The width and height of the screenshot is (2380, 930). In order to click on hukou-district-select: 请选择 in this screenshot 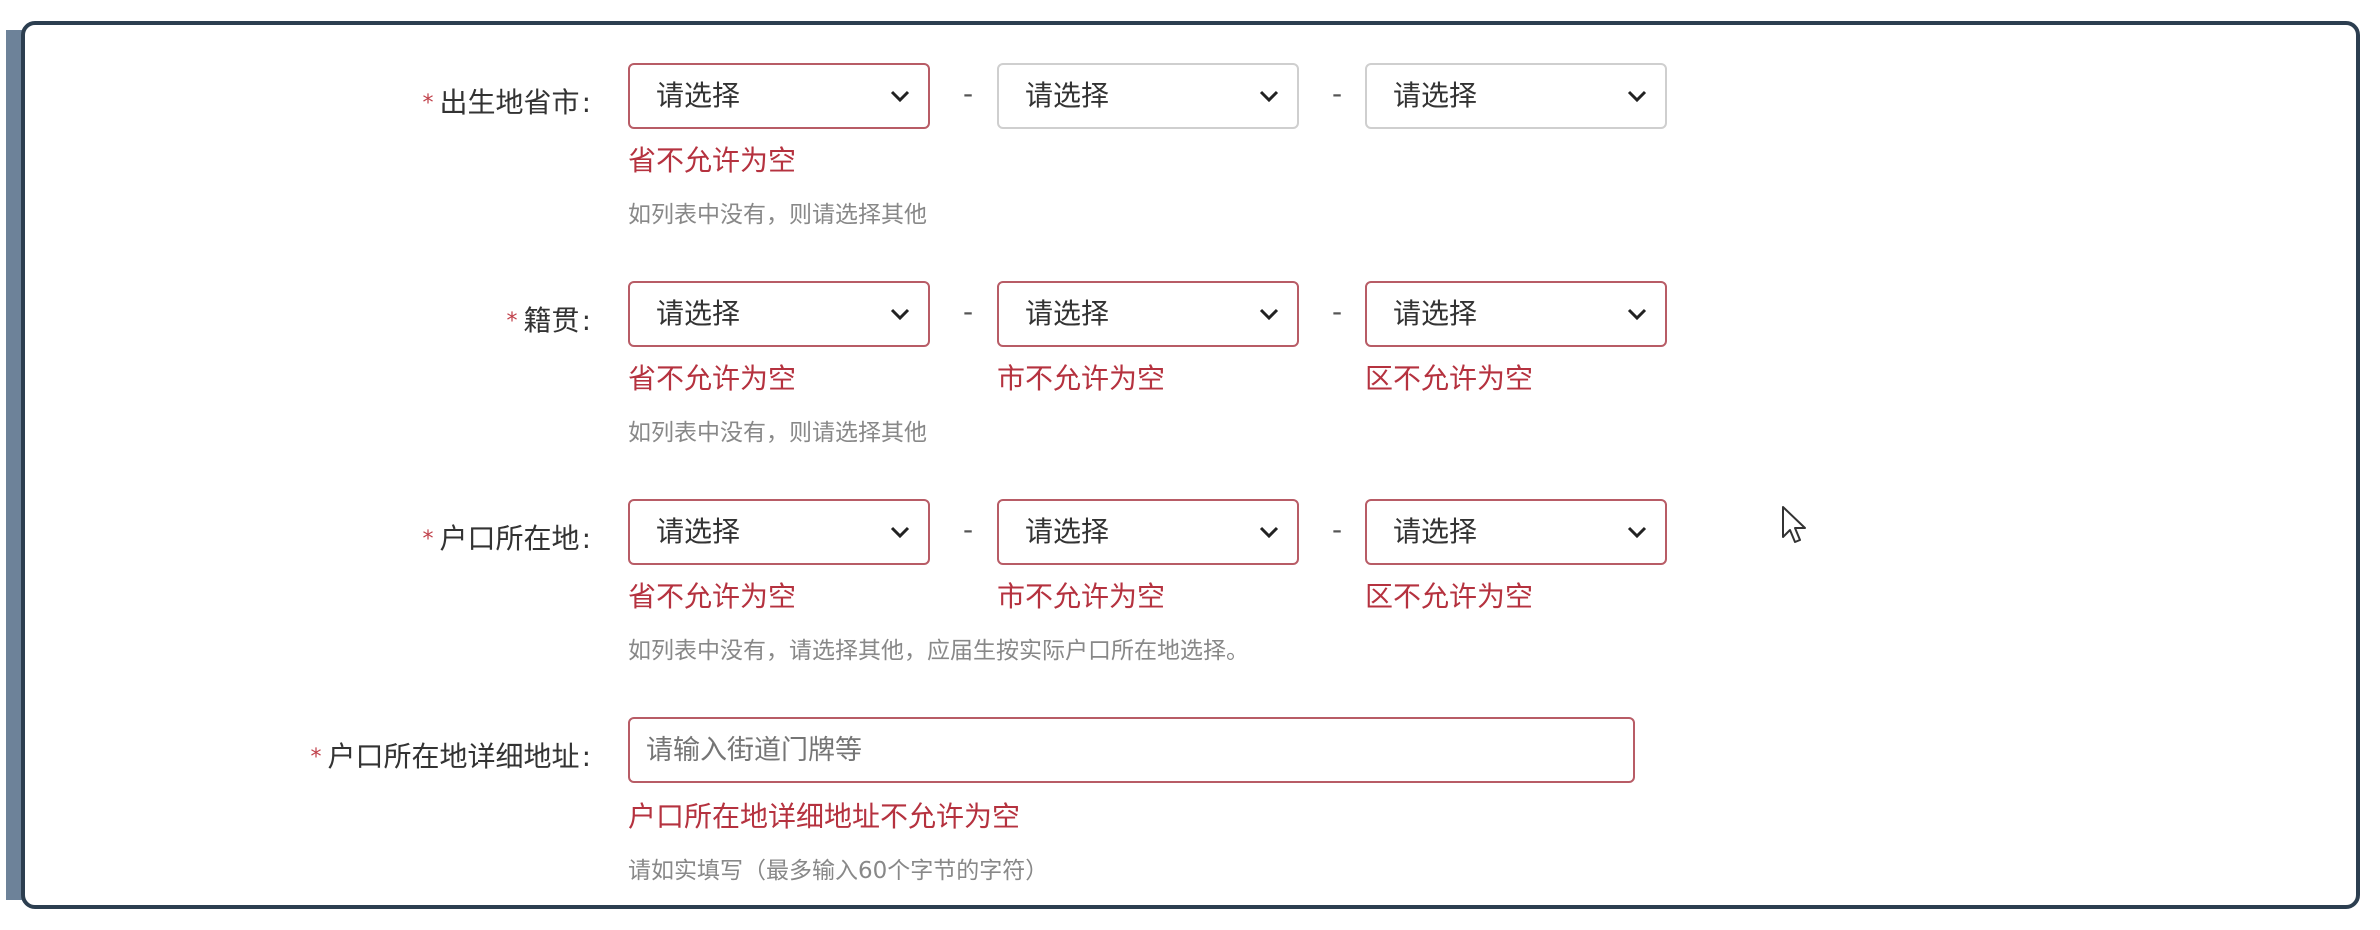, I will do `click(1516, 532)`.